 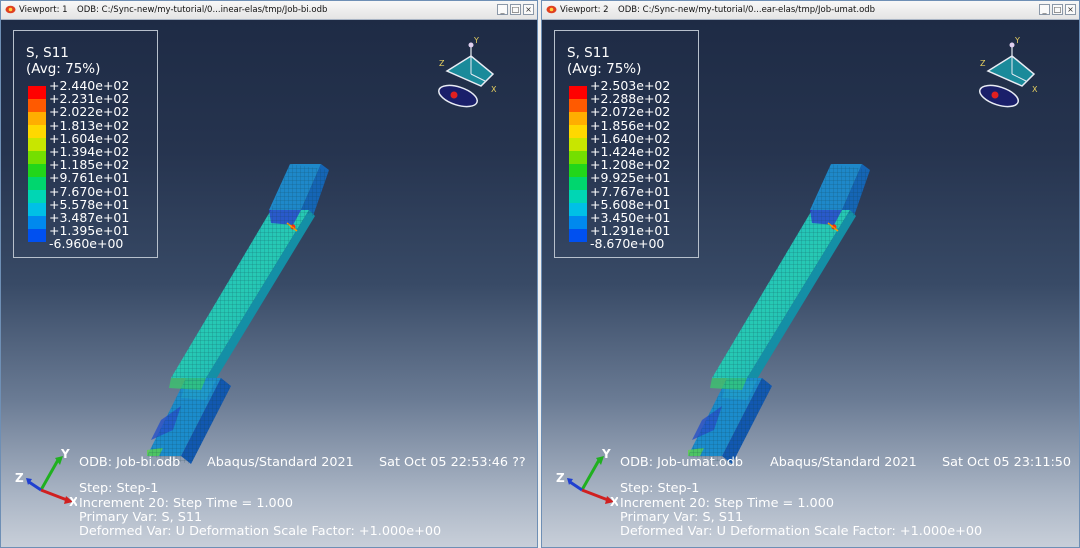 What do you see at coordinates (682, 462) in the screenshot?
I see `info-odb: ODB: Job-umat.odb` at bounding box center [682, 462].